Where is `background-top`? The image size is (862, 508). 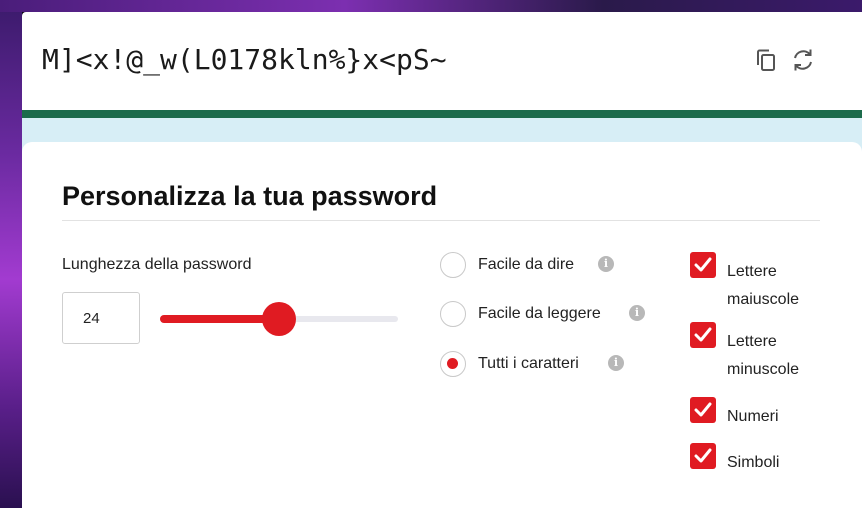
background-top is located at coordinates (431, 6).